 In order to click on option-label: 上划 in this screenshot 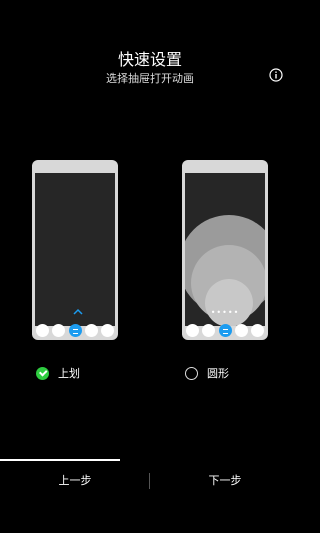, I will do `click(69, 373)`.